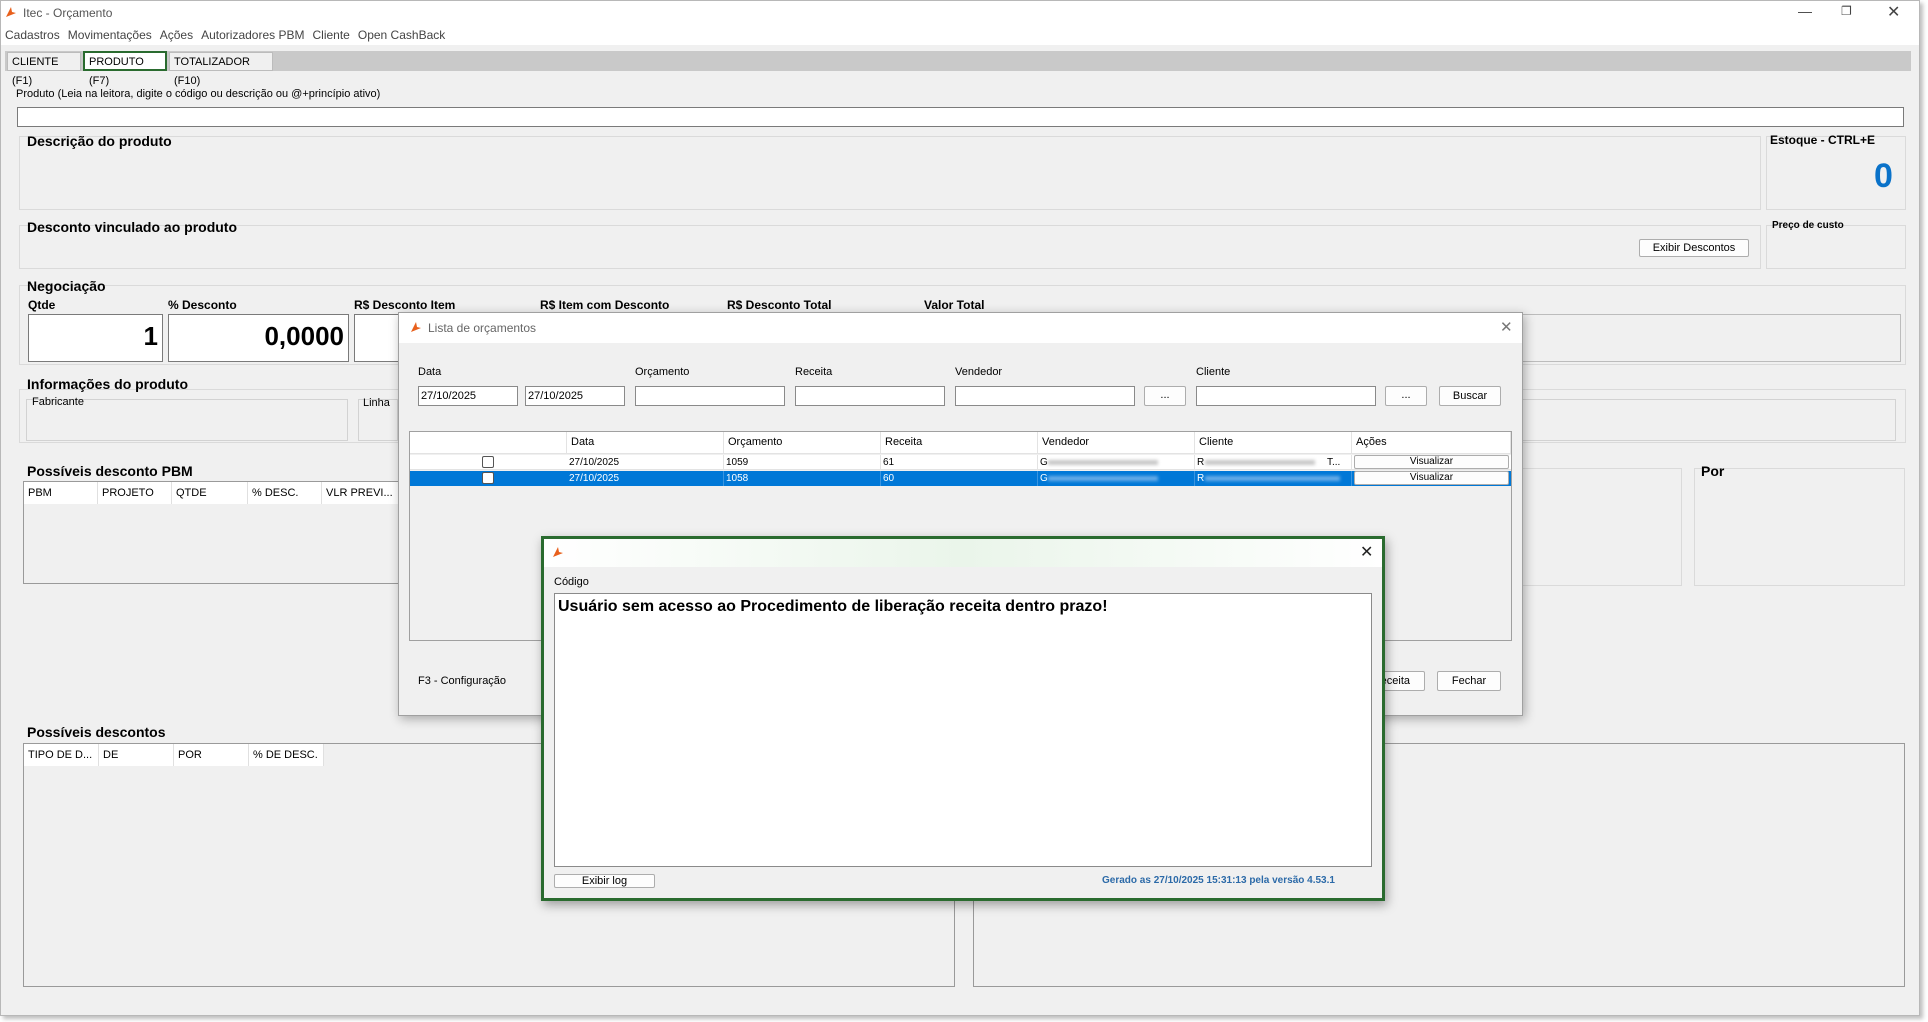 Image resolution: width=1928 pixels, height=1022 pixels. I want to click on pbm-discount-header: Possíveis desconto PBM, so click(110, 471).